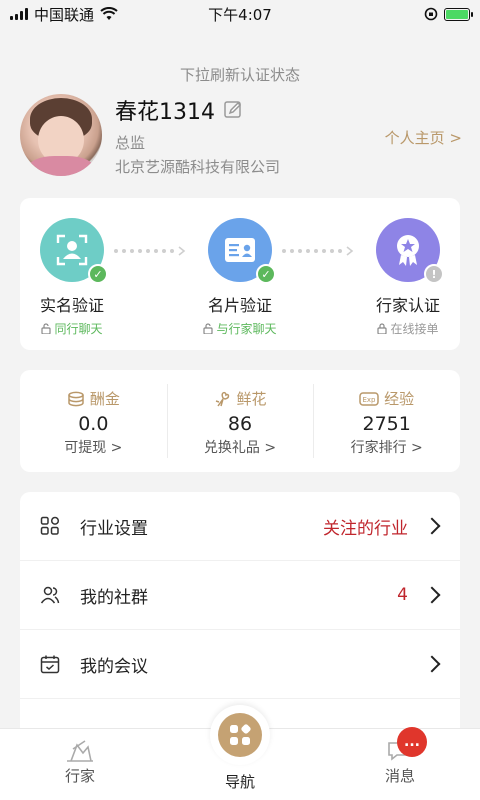 The image size is (480, 800). What do you see at coordinates (198, 167) in the screenshot?
I see `profile-company: 北京艺源酷科技有限公司` at bounding box center [198, 167].